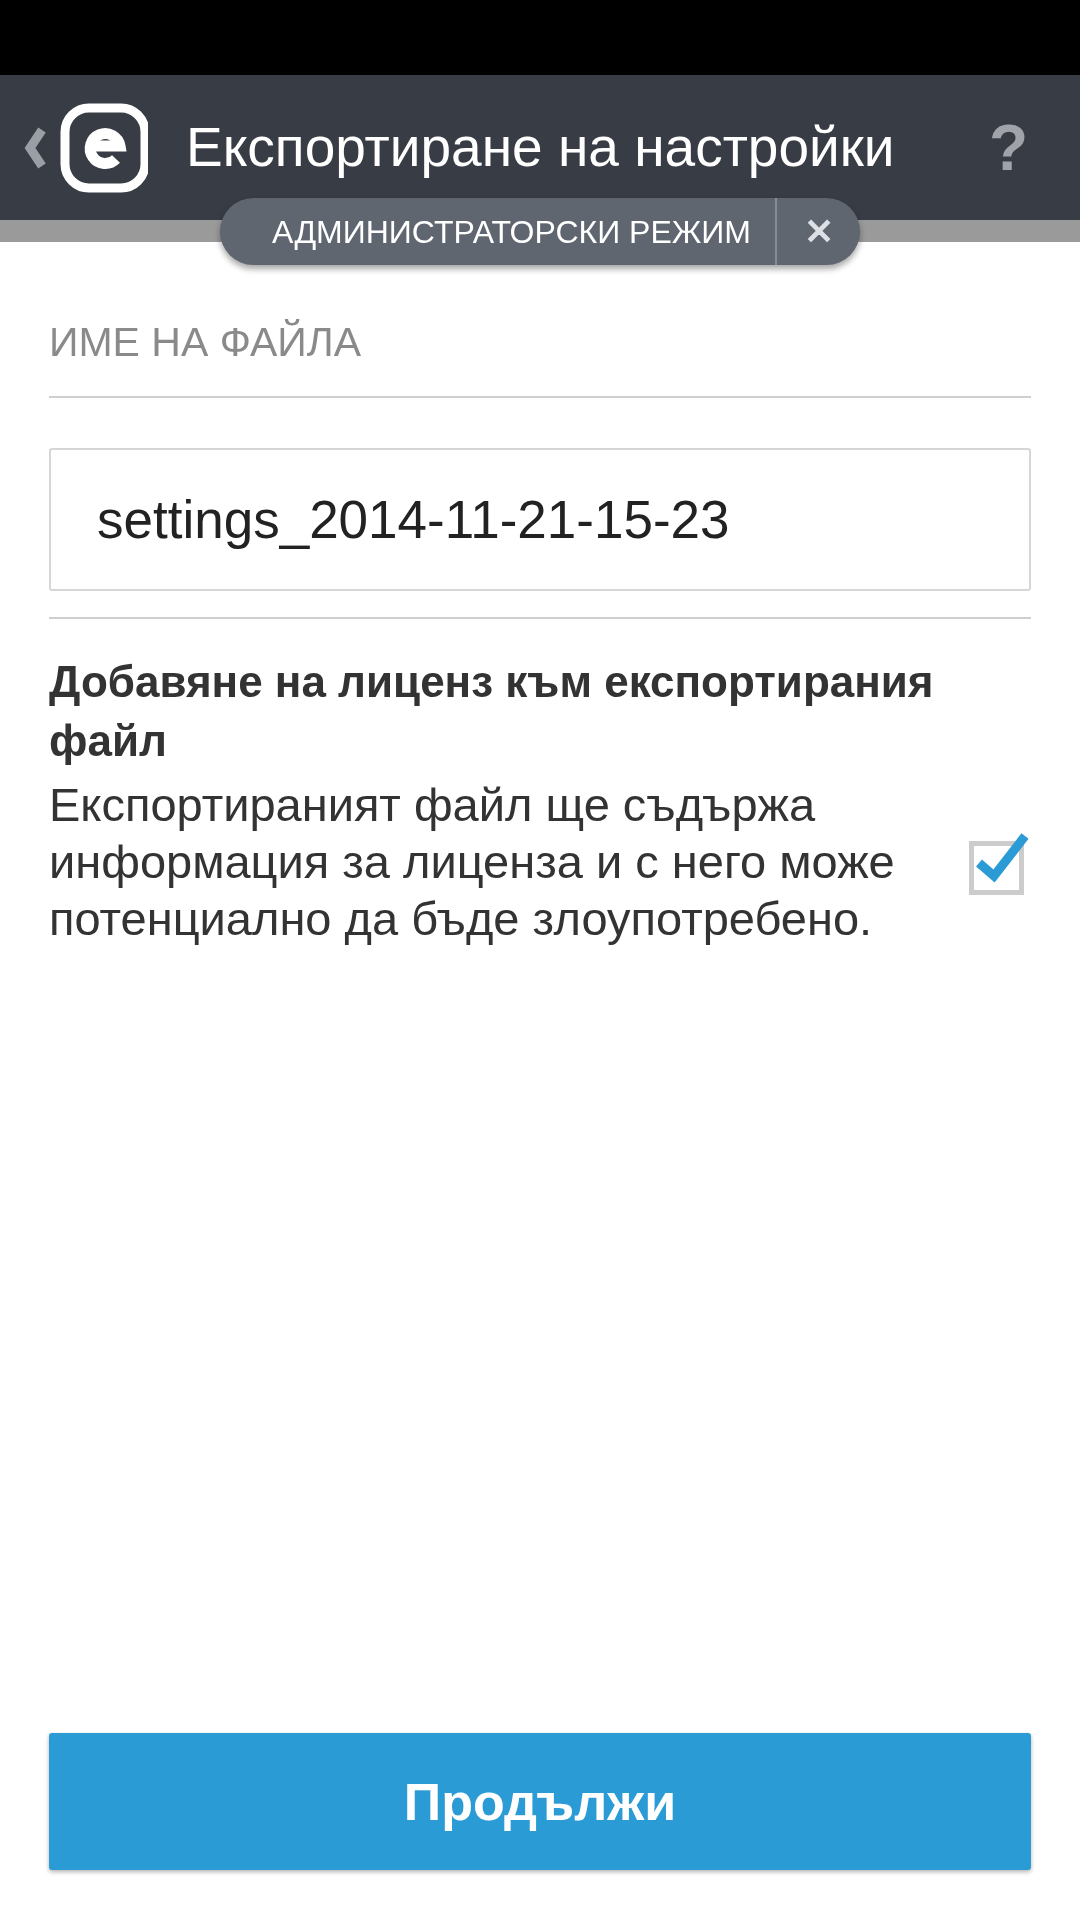 The image size is (1080, 1920). Describe the element at coordinates (511, 232) in the screenshot. I see `admin-mode-label: АДМИНИСТРАТОРСКИ РЕЖИМ` at that location.